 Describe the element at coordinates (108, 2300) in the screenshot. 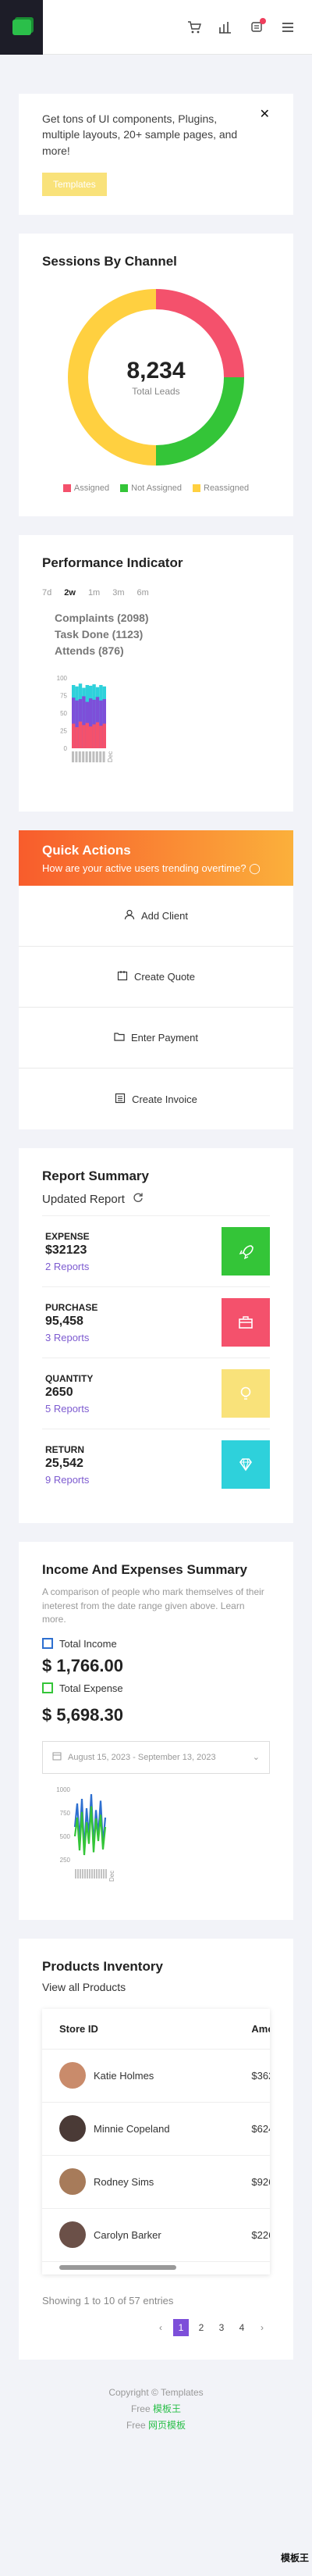

I see `showing-entries: Showing 1 to 10 of 57 entries` at that location.